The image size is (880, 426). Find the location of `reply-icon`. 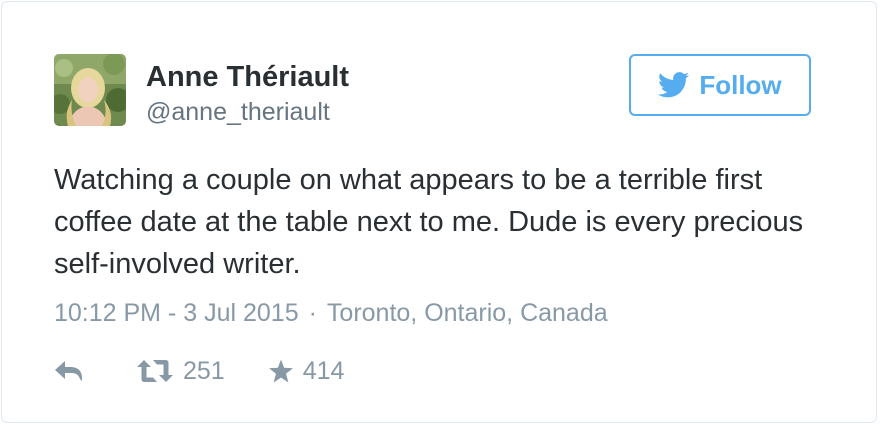

reply-icon is located at coordinates (69, 371).